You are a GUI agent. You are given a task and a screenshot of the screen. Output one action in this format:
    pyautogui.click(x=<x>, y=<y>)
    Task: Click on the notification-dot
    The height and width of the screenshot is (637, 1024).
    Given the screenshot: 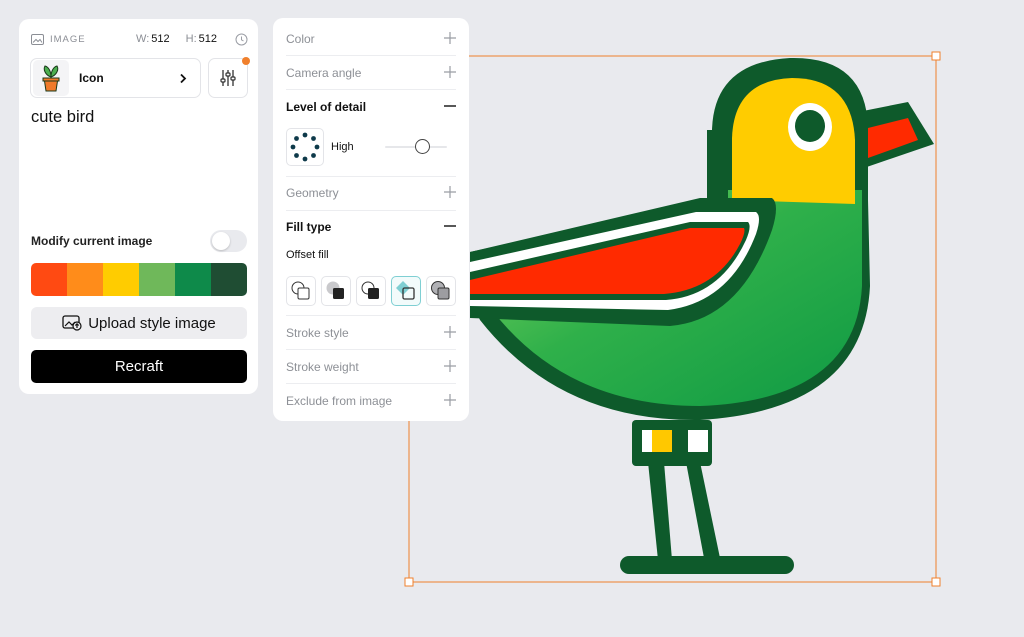 What is the action you would take?
    pyautogui.click(x=246, y=61)
    